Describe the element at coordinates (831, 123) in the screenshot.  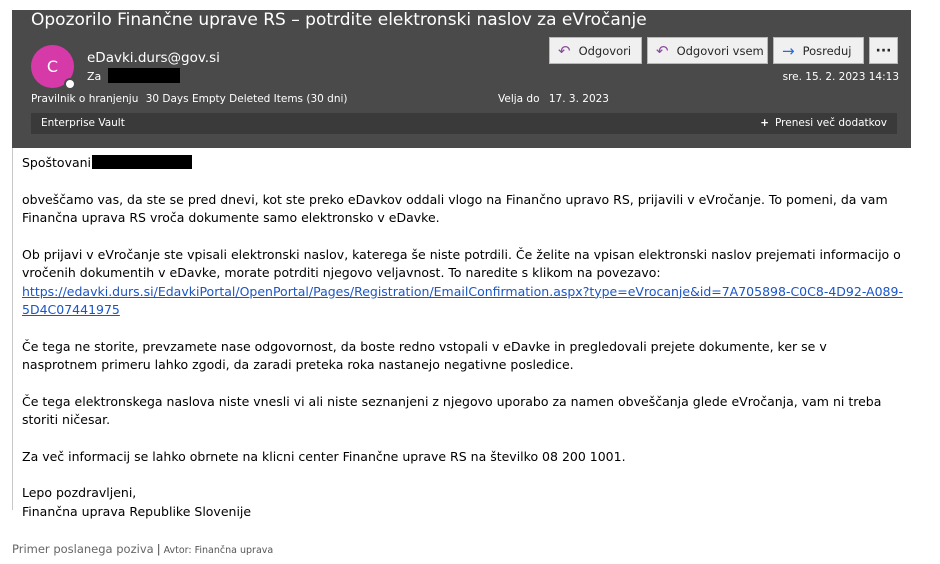
I see `get-more-addins-label: Prenesi več dodatkov` at that location.